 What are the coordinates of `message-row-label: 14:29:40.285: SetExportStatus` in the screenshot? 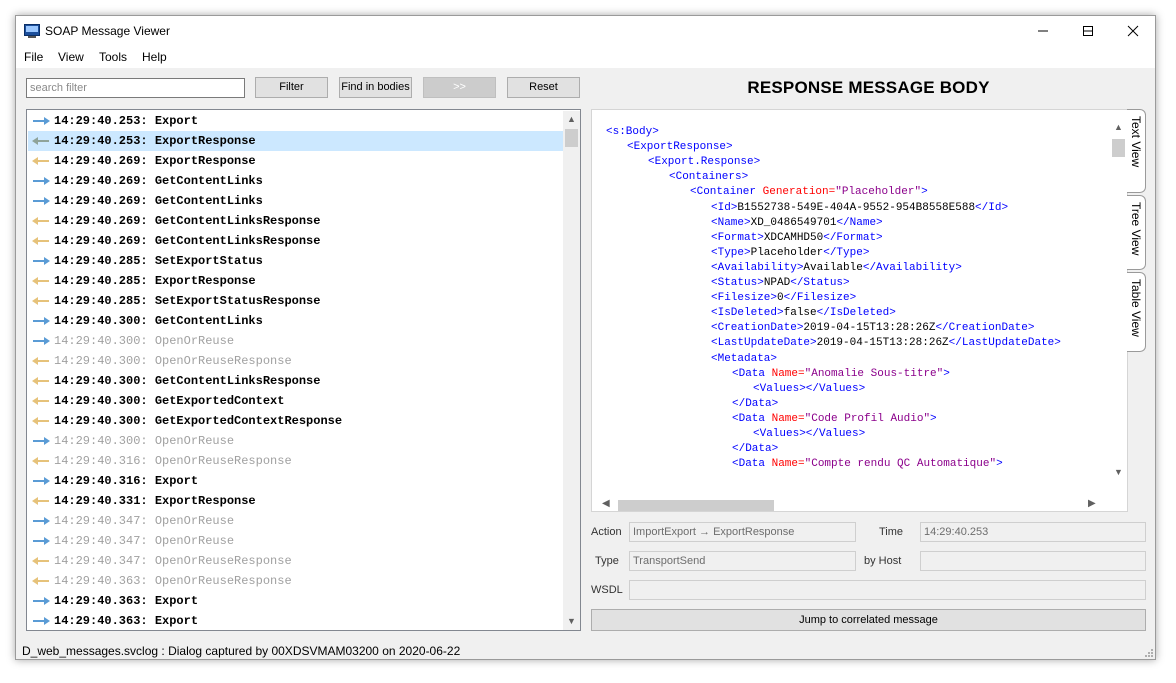 It's located at (158, 261).